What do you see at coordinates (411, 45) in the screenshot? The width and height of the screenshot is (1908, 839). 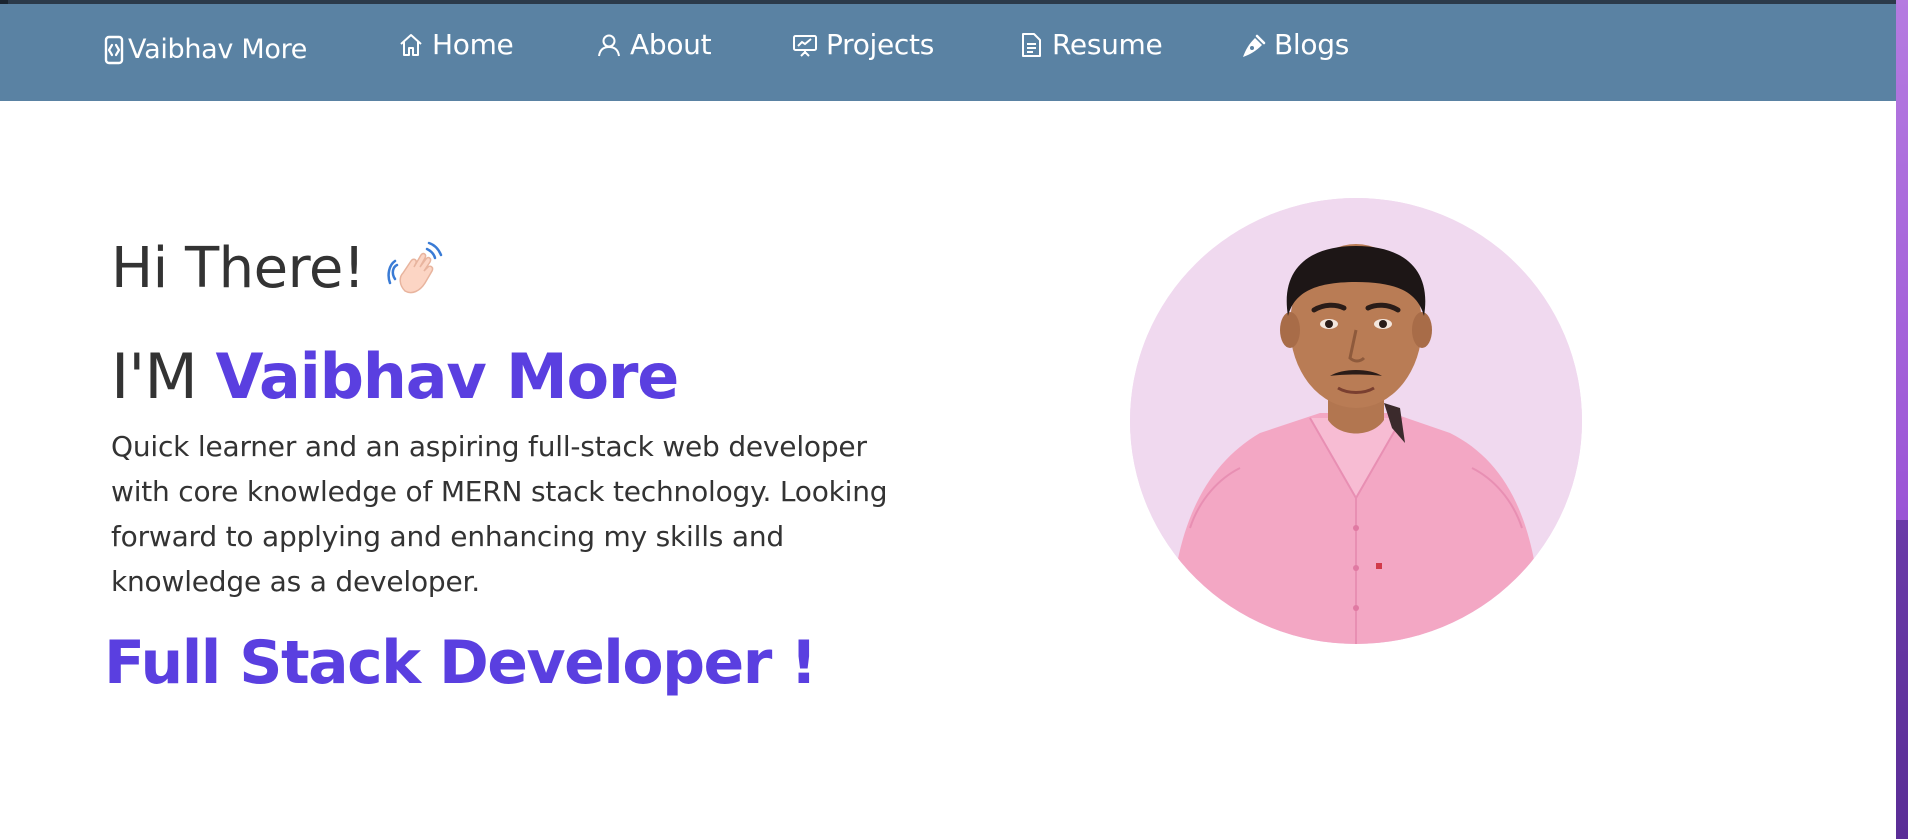 I see `home-icon` at bounding box center [411, 45].